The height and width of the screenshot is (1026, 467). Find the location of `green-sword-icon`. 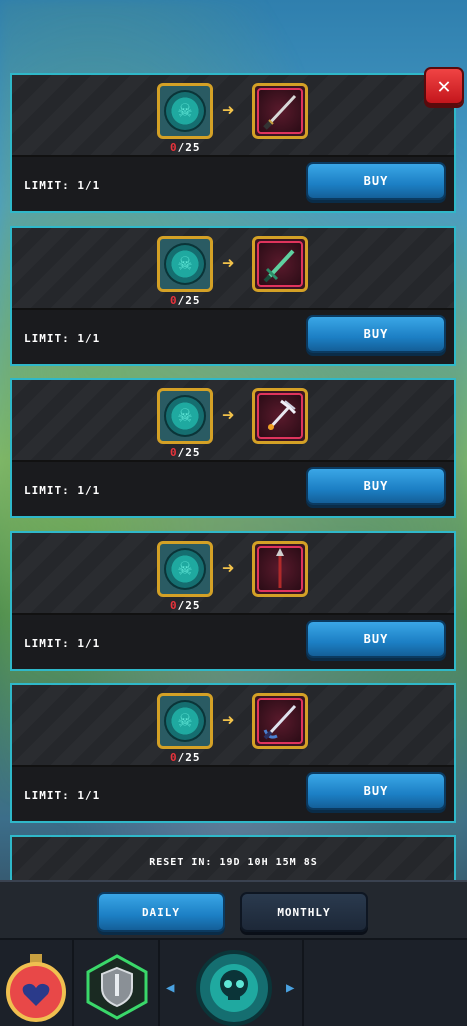

green-sword-icon is located at coordinates (279, 266).